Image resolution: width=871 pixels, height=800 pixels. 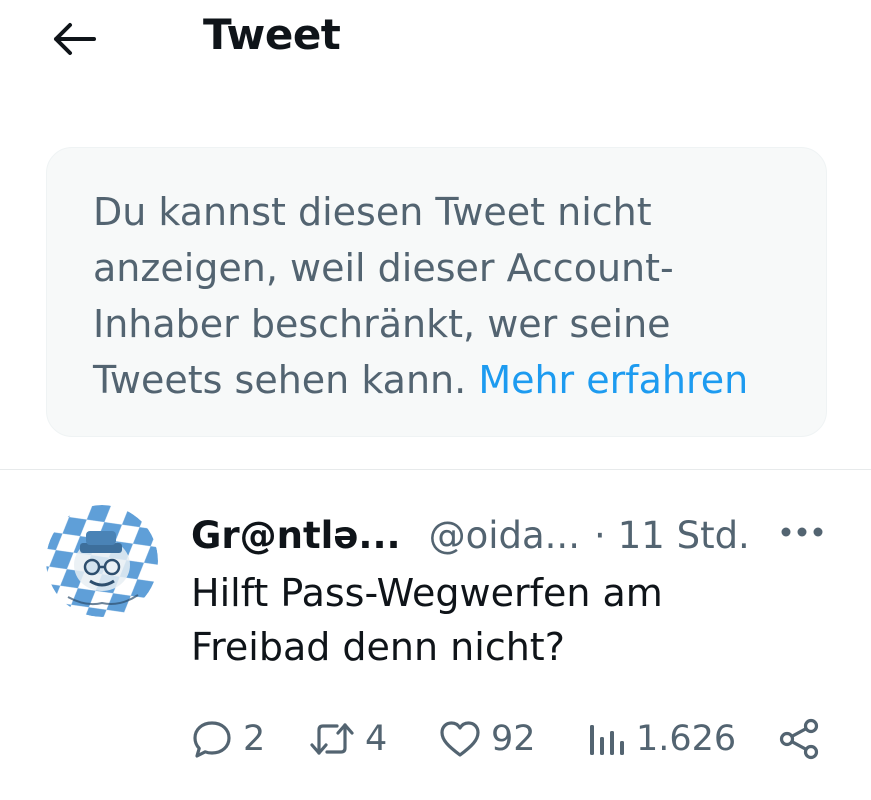 What do you see at coordinates (487, 739) in the screenshot?
I see `like-button: 92` at bounding box center [487, 739].